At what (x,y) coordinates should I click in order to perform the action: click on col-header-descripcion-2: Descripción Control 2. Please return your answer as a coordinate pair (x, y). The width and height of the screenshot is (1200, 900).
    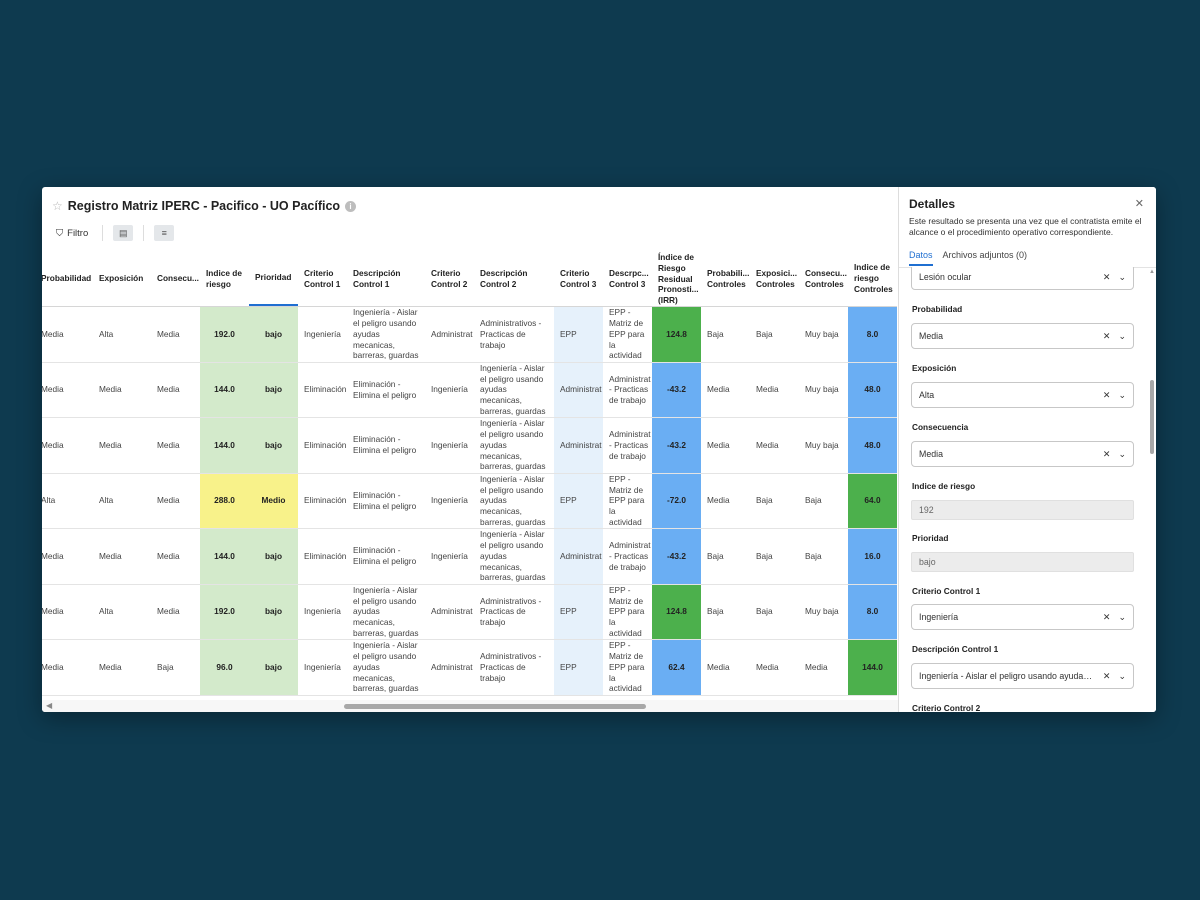
    Looking at the image, I should click on (514, 278).